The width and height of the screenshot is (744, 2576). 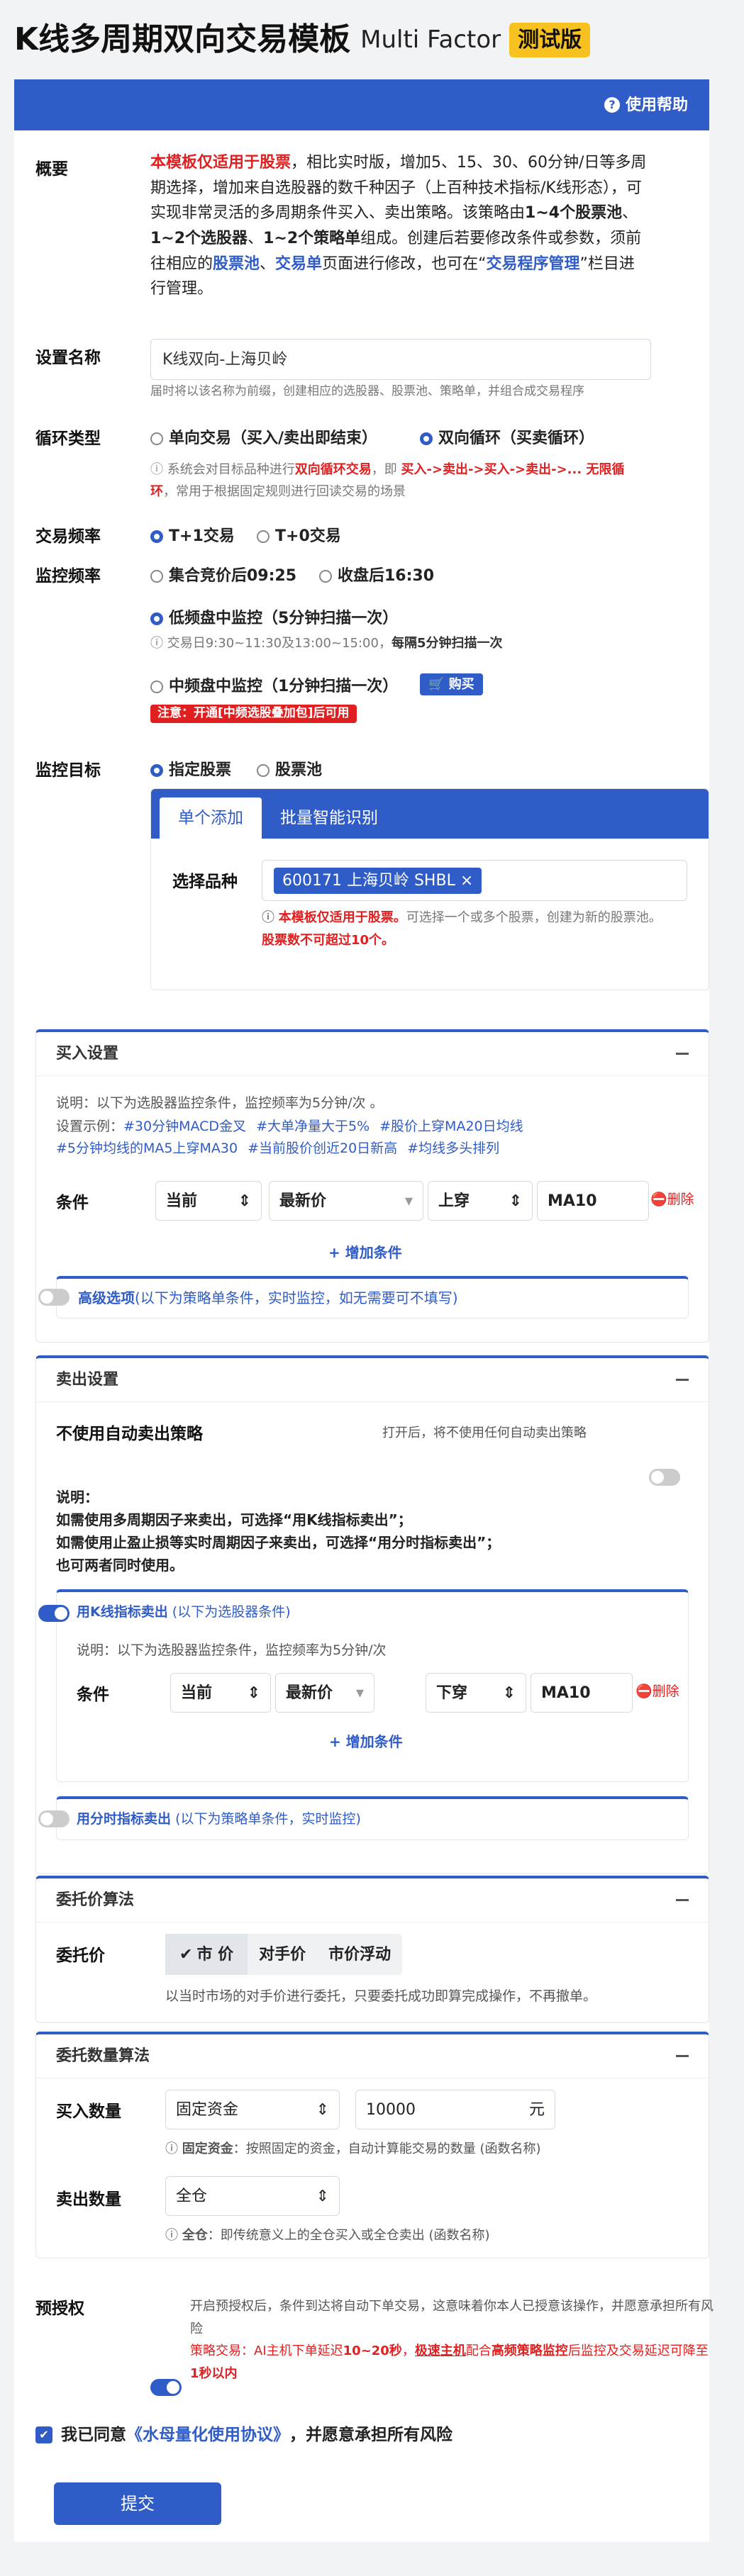 What do you see at coordinates (211, 818) in the screenshot?
I see `tab-single-add: 单个添加` at bounding box center [211, 818].